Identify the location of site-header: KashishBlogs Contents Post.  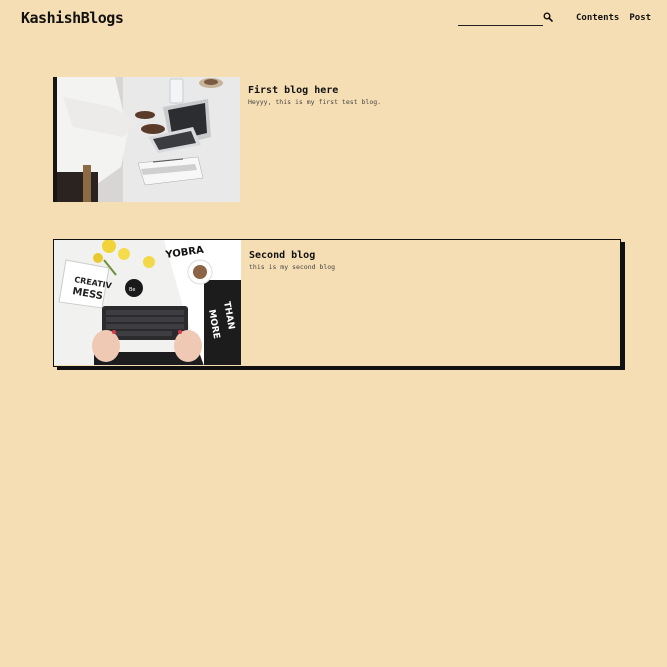
(333, 20).